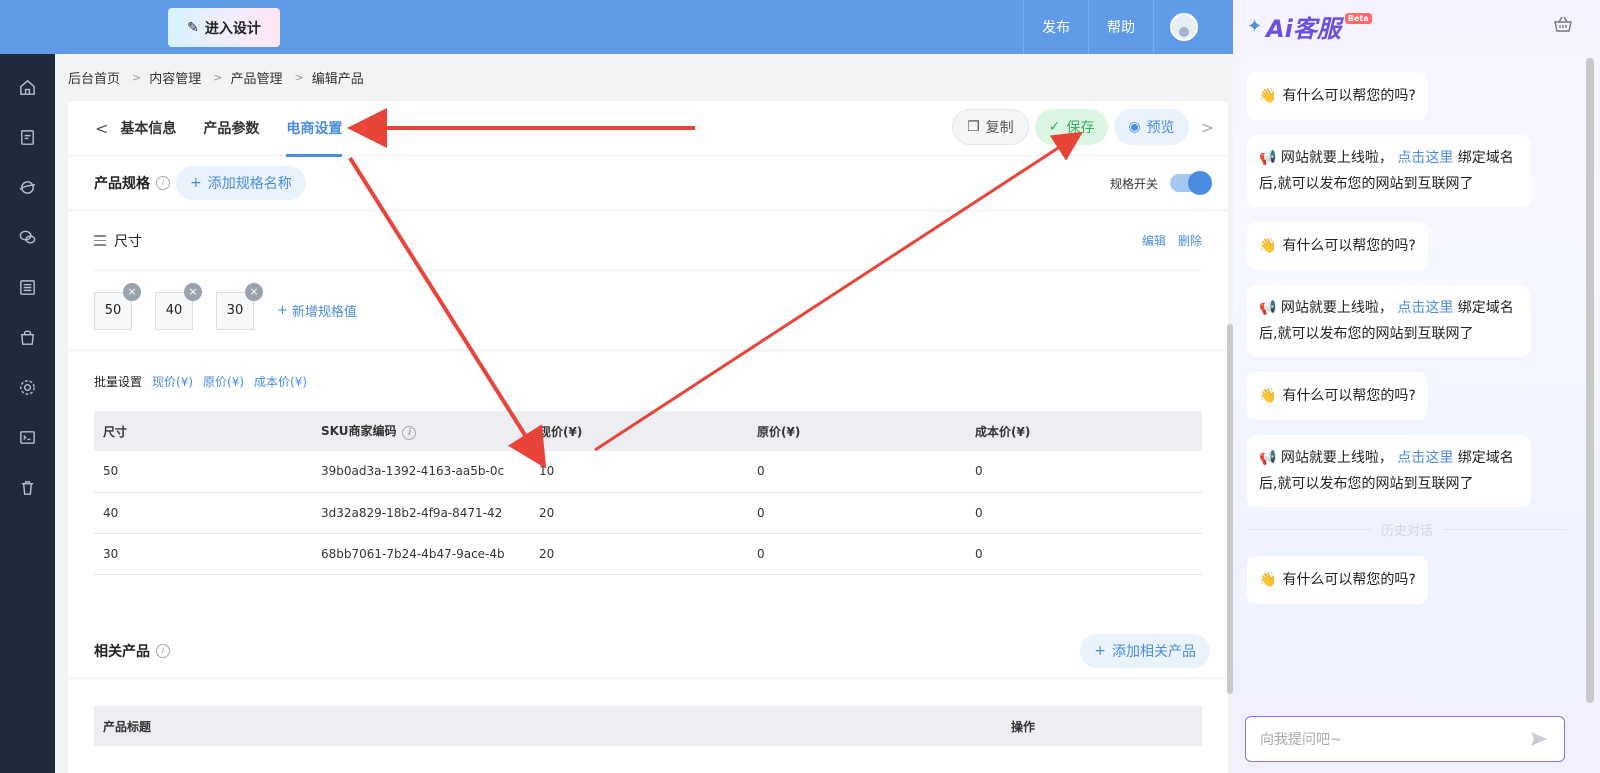 The width and height of the screenshot is (1600, 773). What do you see at coordinates (1590, 380) in the screenshot?
I see `ai-scrollbar` at bounding box center [1590, 380].